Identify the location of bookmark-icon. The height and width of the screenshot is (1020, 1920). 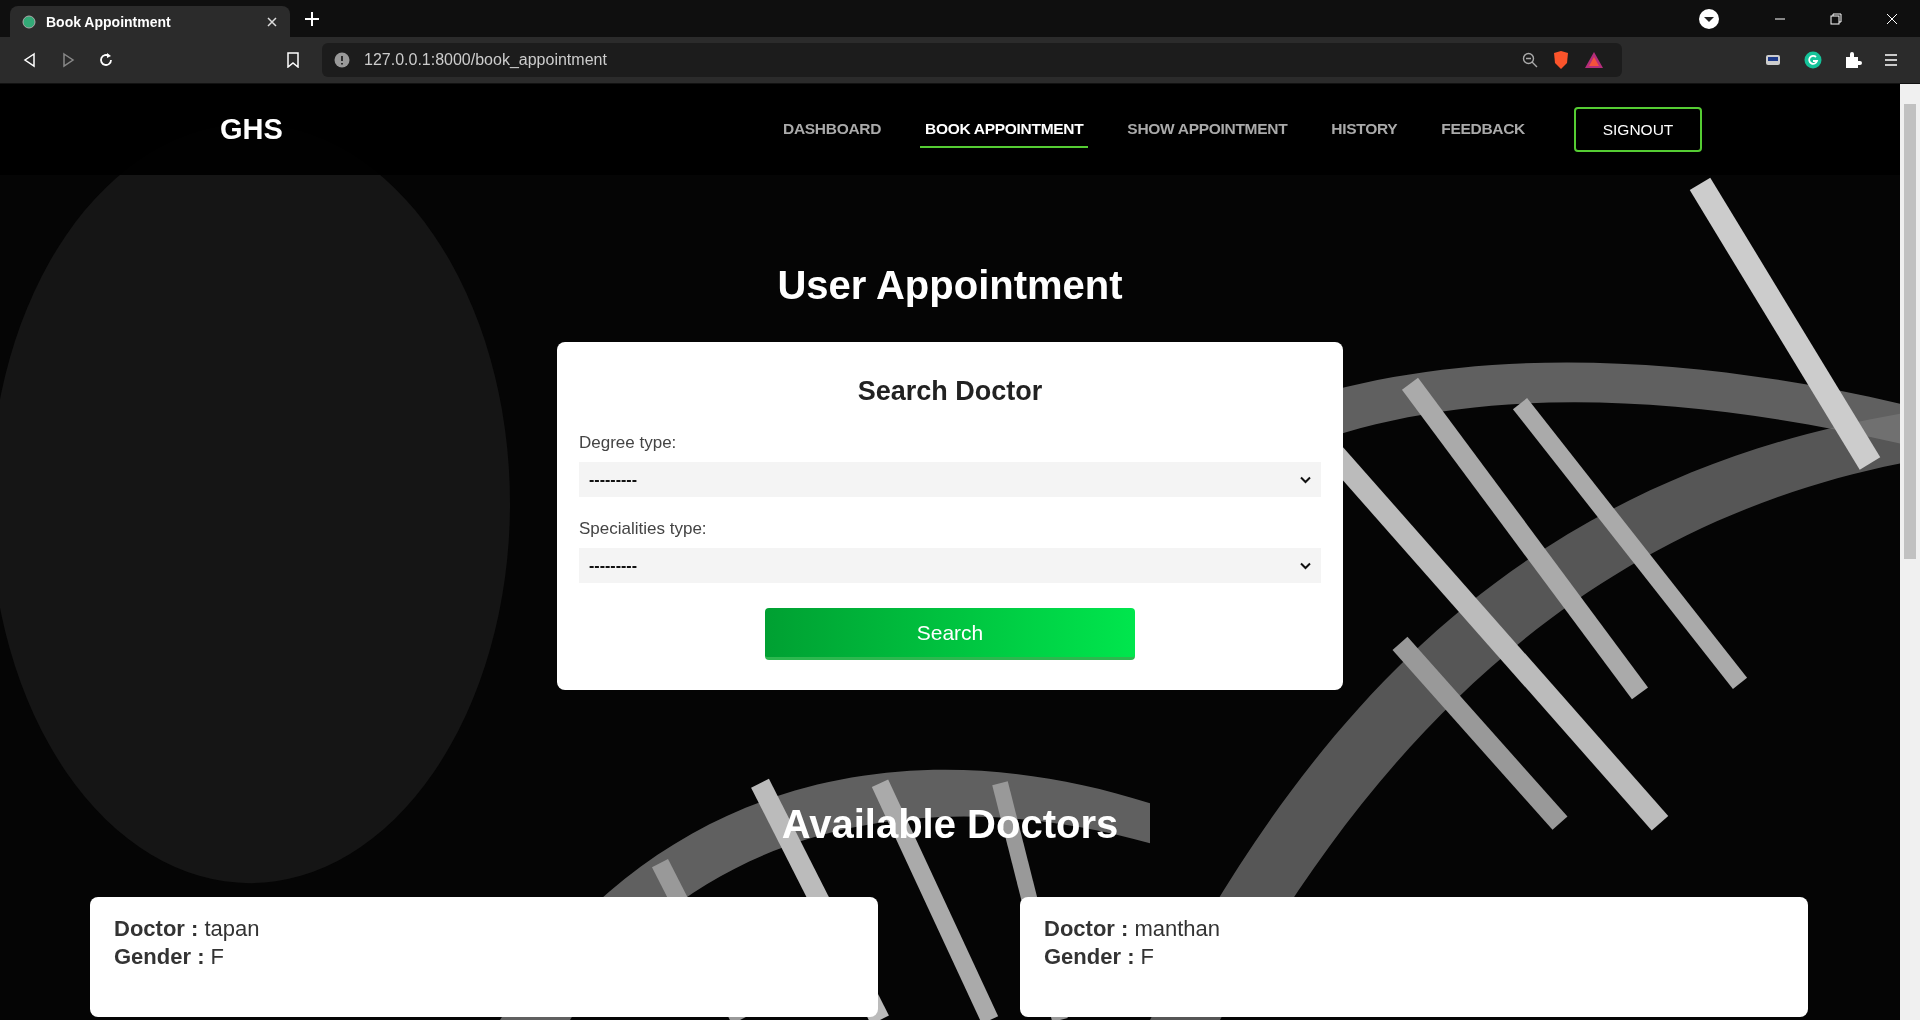
(293, 60).